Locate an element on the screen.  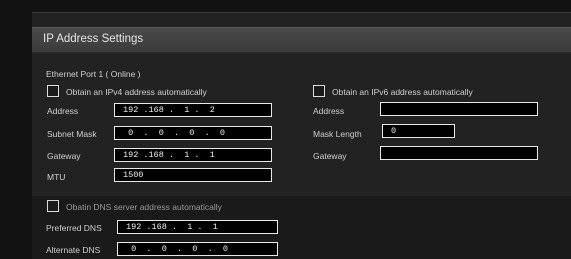
subnet-mask-field: 0 . 0 . 0 . 0 is located at coordinates (193, 133).